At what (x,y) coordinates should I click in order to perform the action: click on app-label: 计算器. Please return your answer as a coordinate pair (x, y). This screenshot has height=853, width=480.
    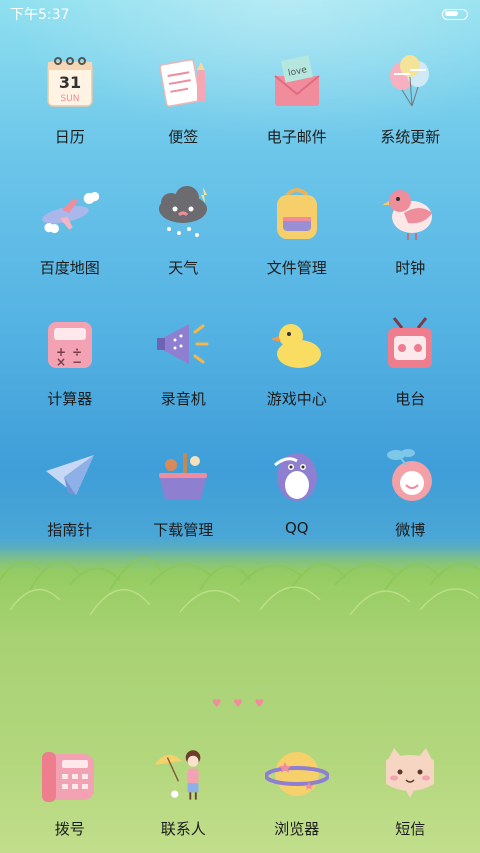
    Looking at the image, I should click on (70, 399).